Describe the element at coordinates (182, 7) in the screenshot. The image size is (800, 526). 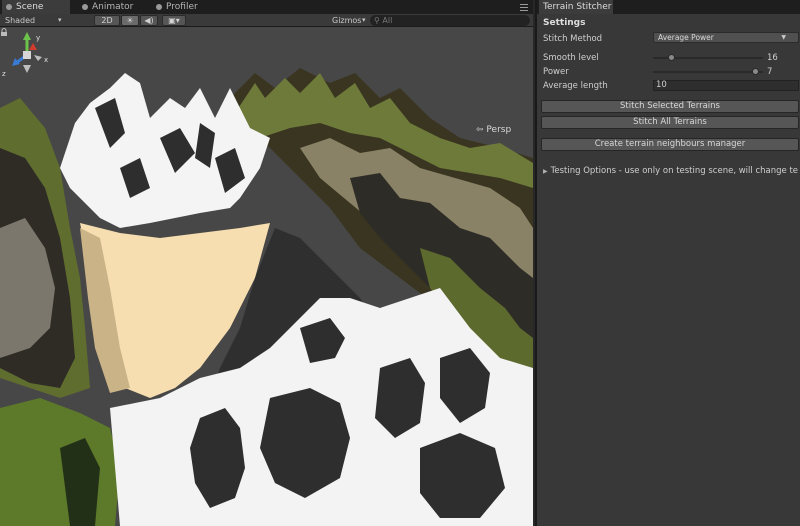
I see `tab-profiler-label: Profiler` at that location.